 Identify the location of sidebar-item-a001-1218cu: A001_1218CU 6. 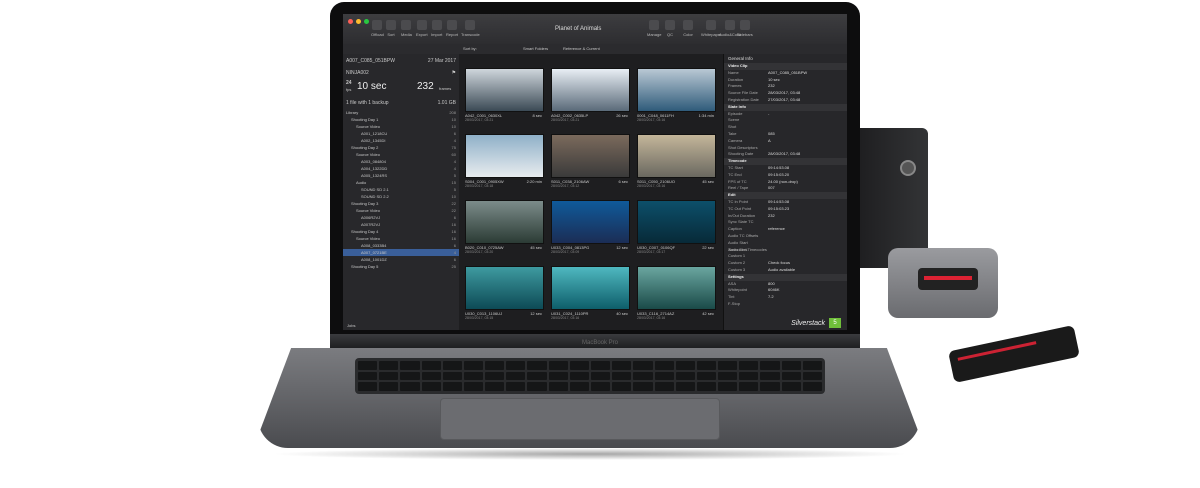
(401, 133).